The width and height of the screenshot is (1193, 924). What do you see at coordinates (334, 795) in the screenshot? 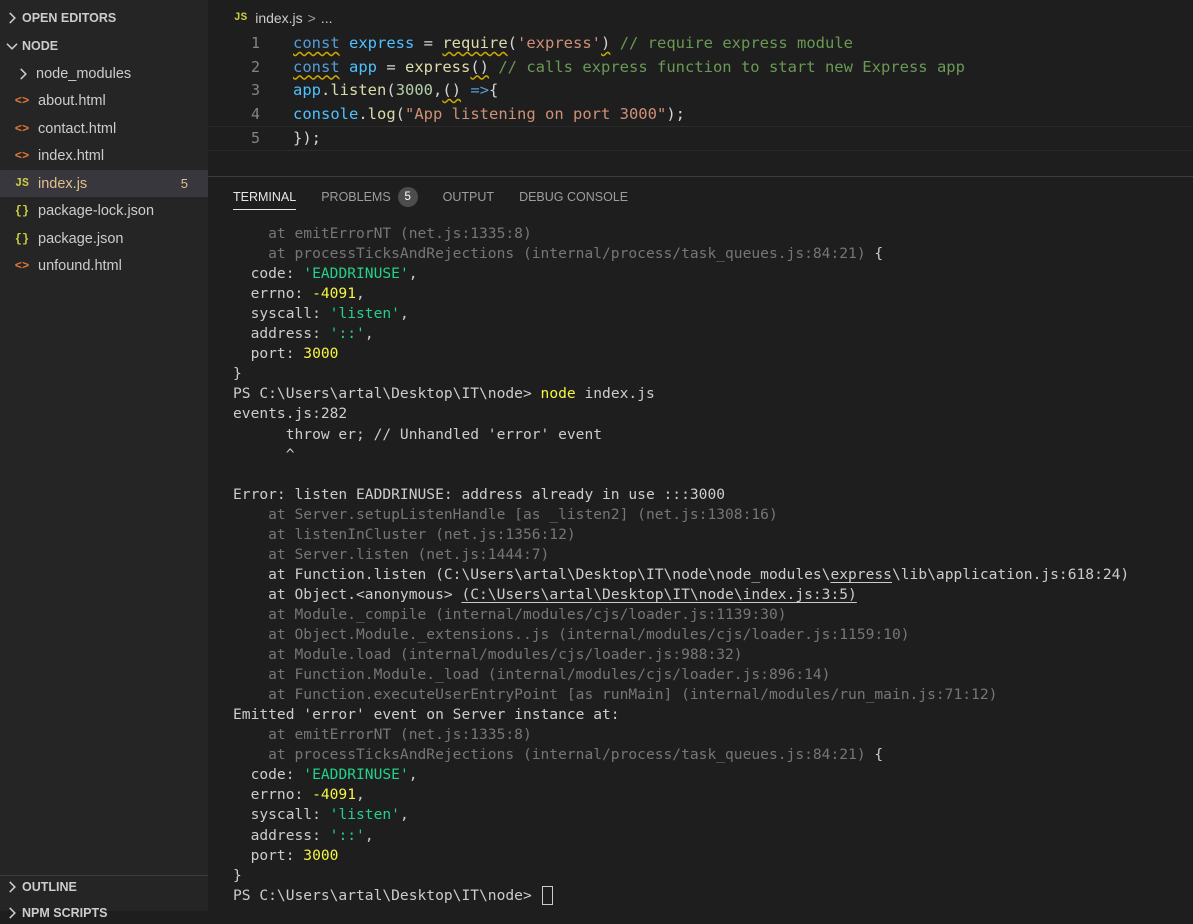
I see `terminal-text: -4091` at bounding box center [334, 795].